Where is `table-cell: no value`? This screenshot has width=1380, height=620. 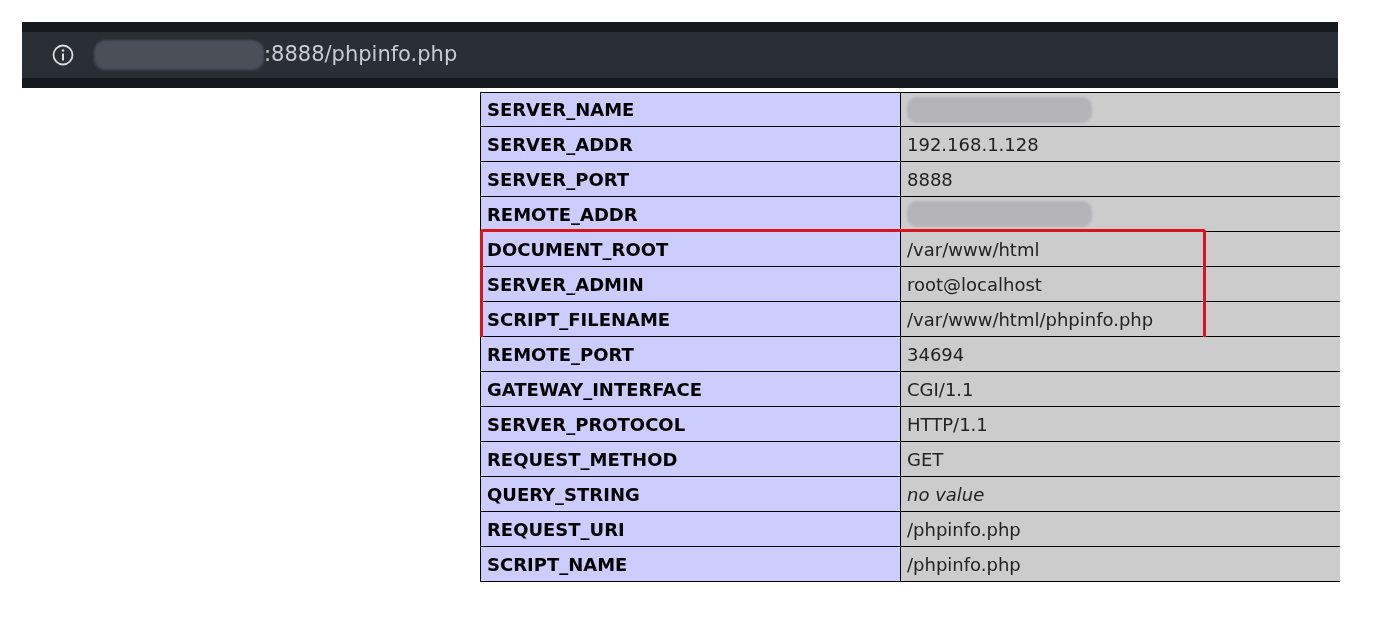 table-cell: no value is located at coordinates (1120, 494).